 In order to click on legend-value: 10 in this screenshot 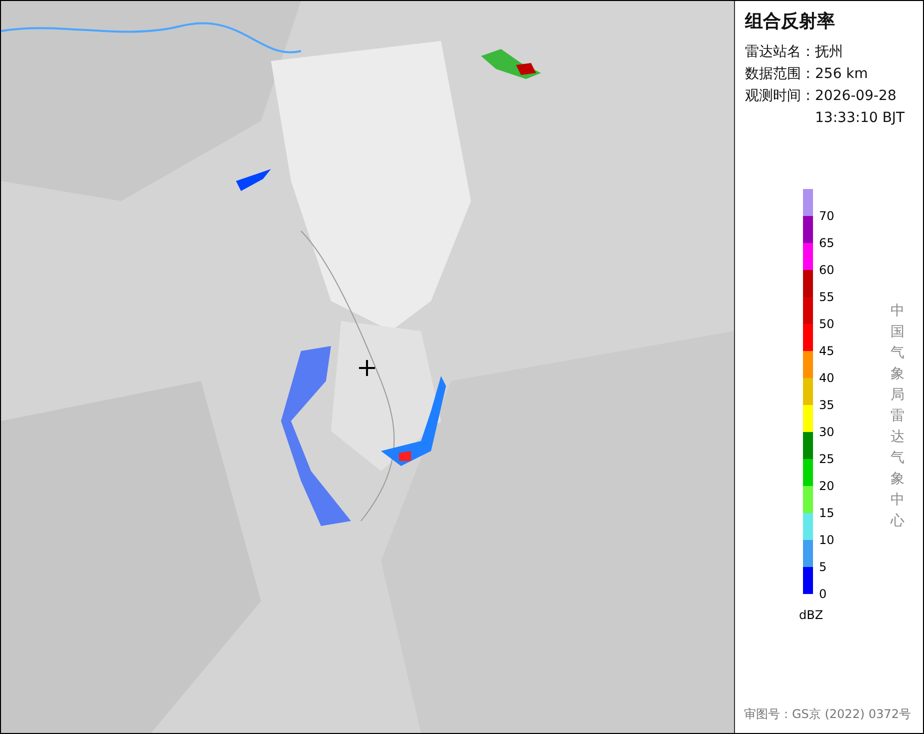, I will do `click(826, 540)`.